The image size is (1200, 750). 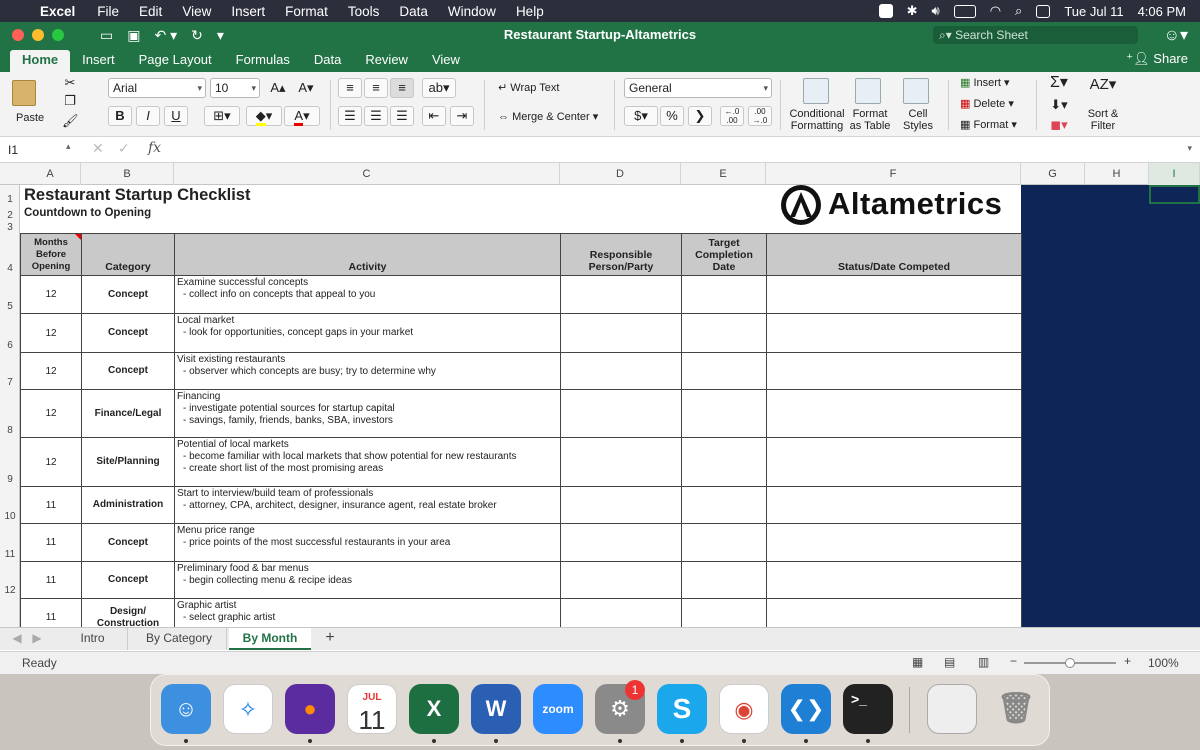 What do you see at coordinates (917, 662) in the screenshot?
I see `normal-view-icon: ▦` at bounding box center [917, 662].